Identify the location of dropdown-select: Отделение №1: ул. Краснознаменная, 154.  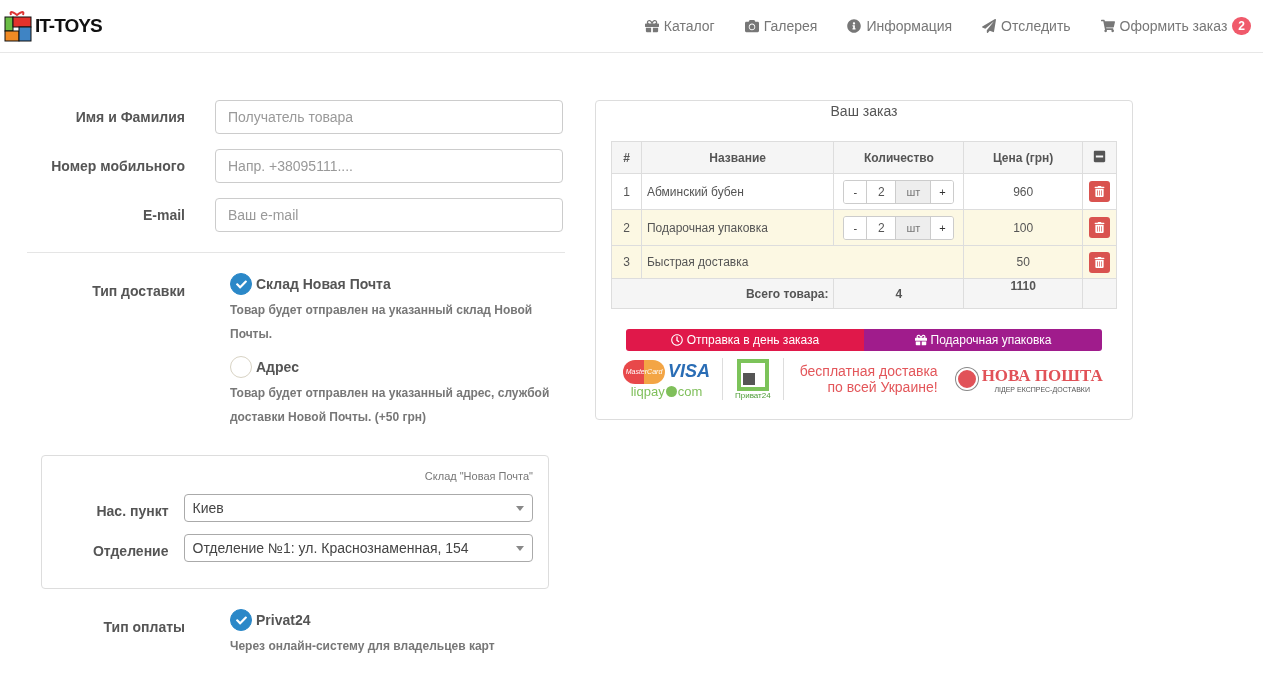
(358, 548).